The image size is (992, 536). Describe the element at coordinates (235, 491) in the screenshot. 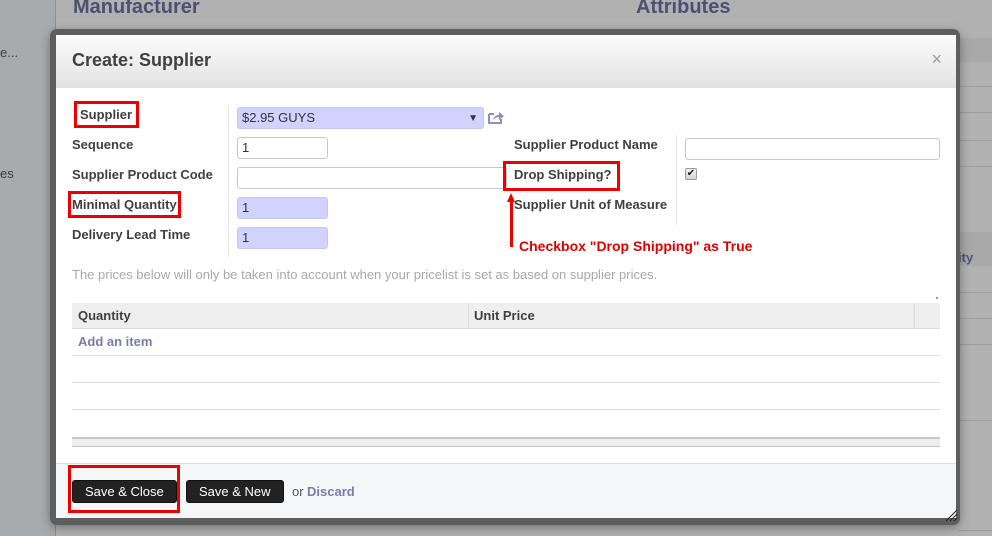

I see `save-new-button: Save & New` at that location.